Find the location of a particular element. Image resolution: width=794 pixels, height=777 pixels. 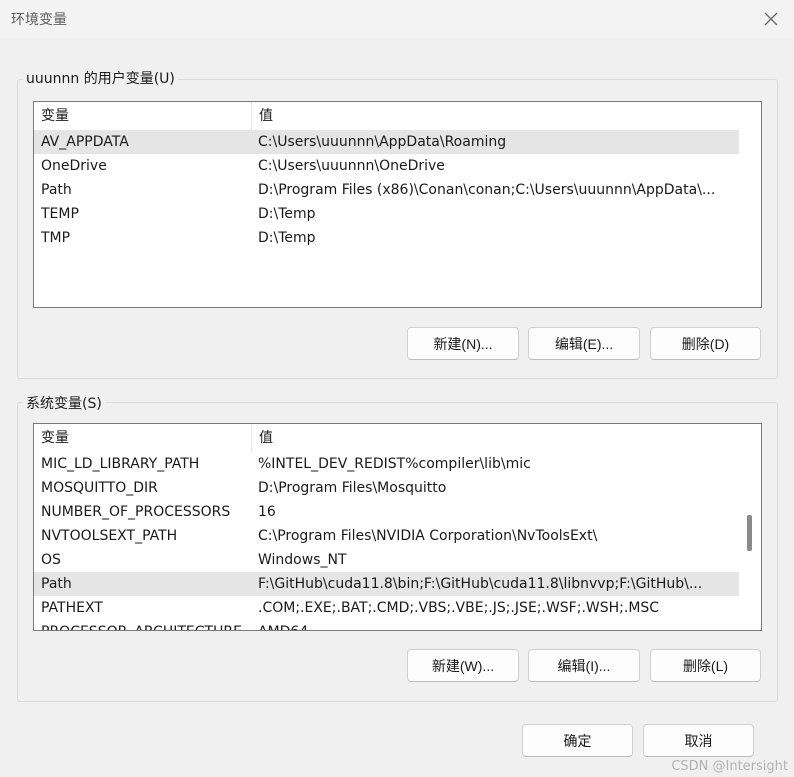

table-row: MOSQUITTO_DIR D:\Program Files\Mosquitto is located at coordinates (386, 488).